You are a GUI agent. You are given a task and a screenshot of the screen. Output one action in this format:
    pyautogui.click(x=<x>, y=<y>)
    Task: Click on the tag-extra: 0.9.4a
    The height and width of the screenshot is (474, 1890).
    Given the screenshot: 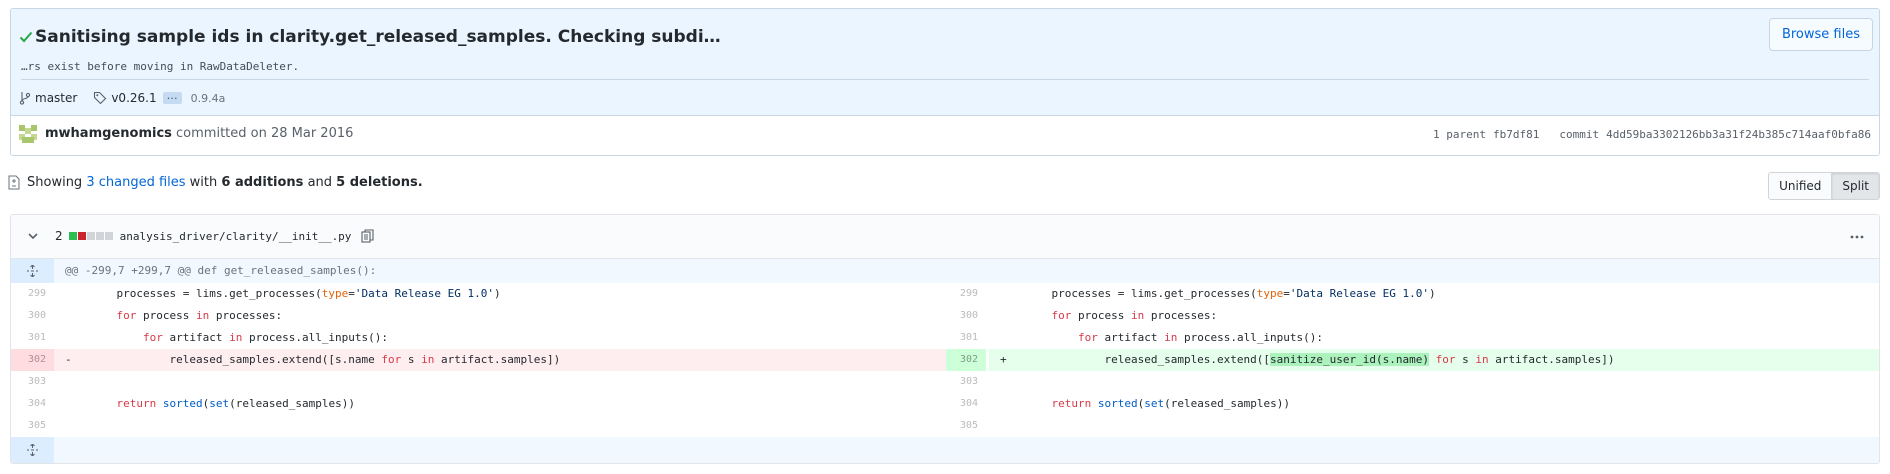 What is the action you would take?
    pyautogui.click(x=208, y=98)
    